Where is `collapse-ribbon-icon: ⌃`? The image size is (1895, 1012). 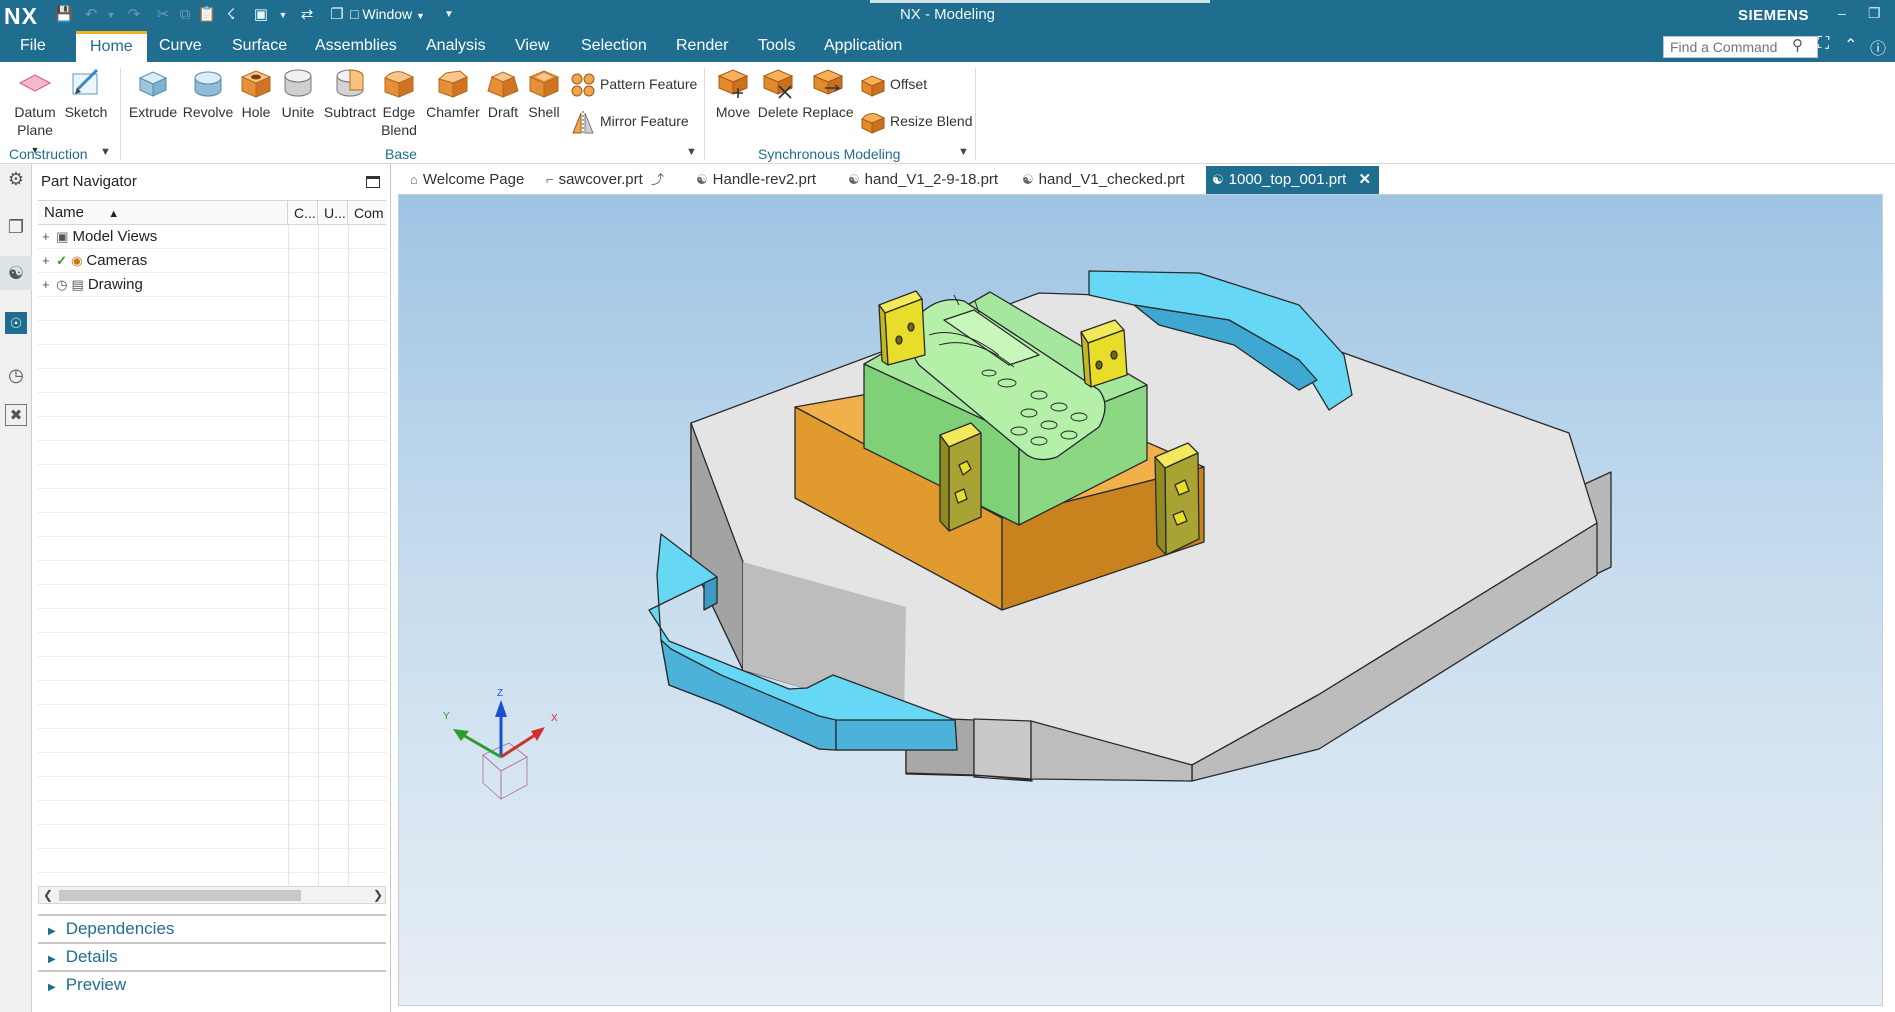 collapse-ribbon-icon: ⌃ is located at coordinates (1850, 45).